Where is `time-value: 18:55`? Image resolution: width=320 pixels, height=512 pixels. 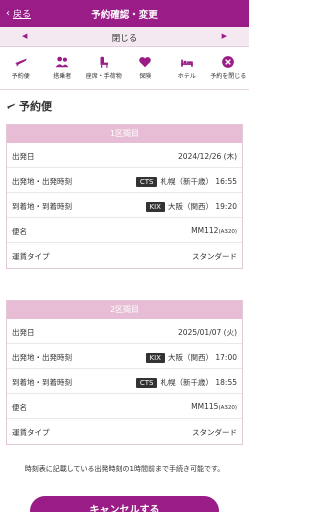 time-value: 18:55 is located at coordinates (226, 382).